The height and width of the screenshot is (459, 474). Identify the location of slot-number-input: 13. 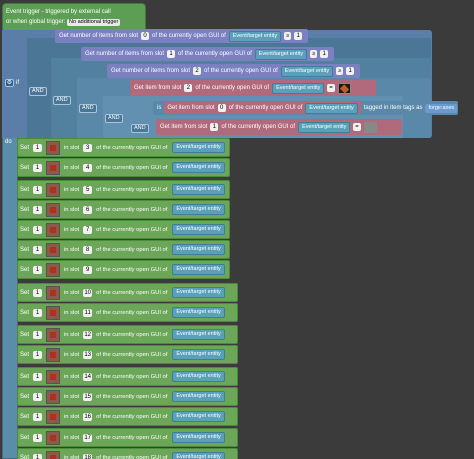
(88, 354).